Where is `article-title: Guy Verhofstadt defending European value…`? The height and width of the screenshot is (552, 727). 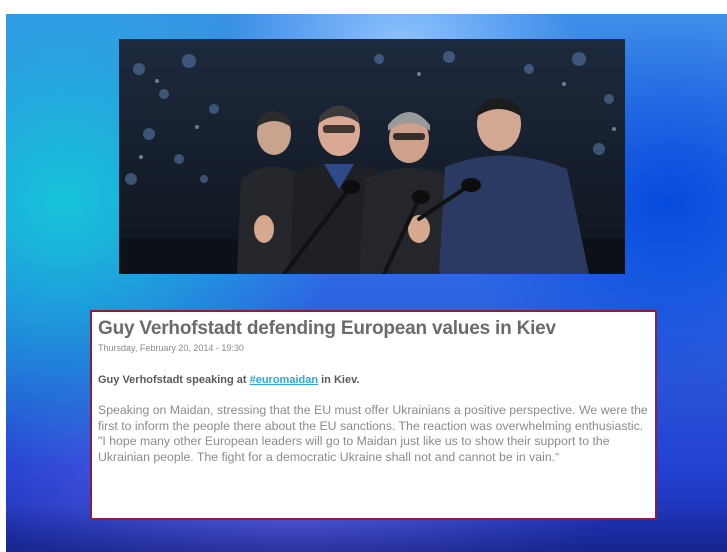
article-title: Guy Verhofstadt defending European value… is located at coordinates (327, 328).